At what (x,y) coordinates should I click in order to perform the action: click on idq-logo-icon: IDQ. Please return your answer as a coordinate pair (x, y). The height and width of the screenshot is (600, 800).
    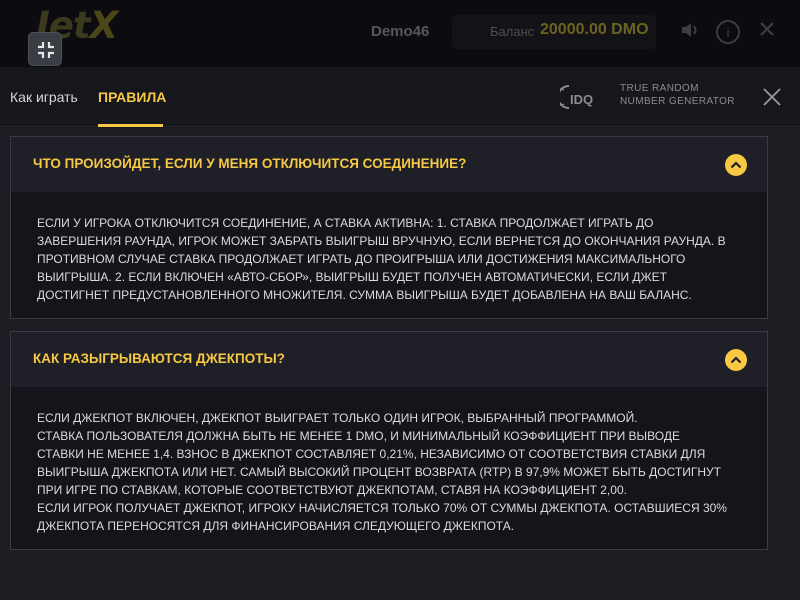
    Looking at the image, I should click on (576, 97).